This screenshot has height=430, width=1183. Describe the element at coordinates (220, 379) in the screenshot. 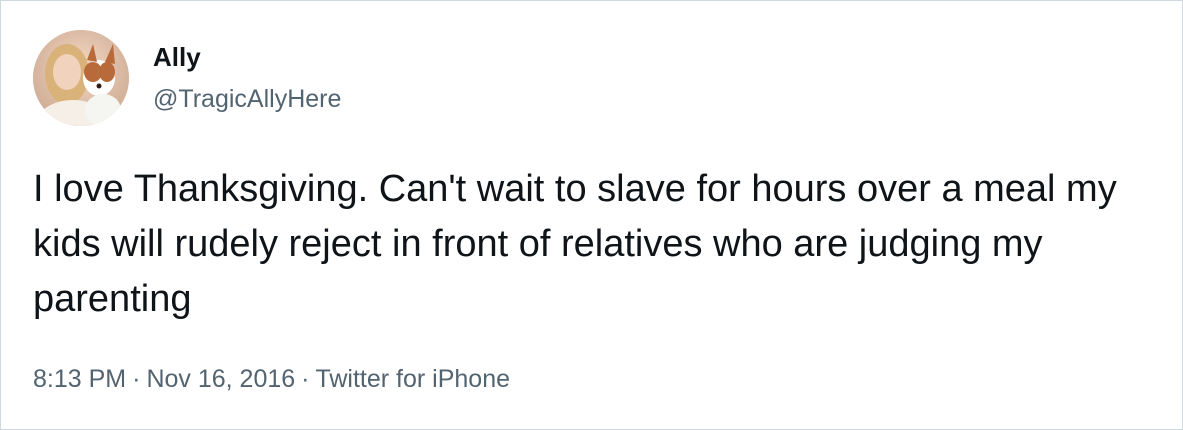

I see `tweet-date: Nov 16, 2016` at that location.